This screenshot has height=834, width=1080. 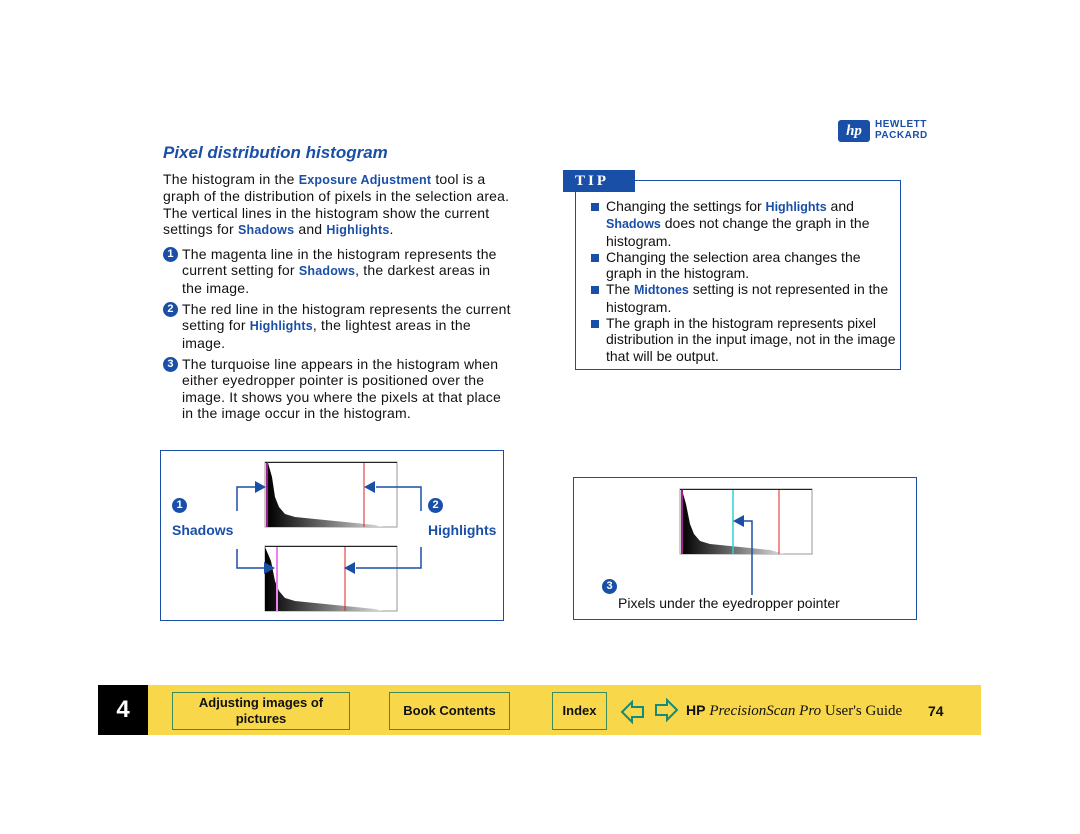 I want to click on logo-line2: PACKARD, so click(x=901, y=135).